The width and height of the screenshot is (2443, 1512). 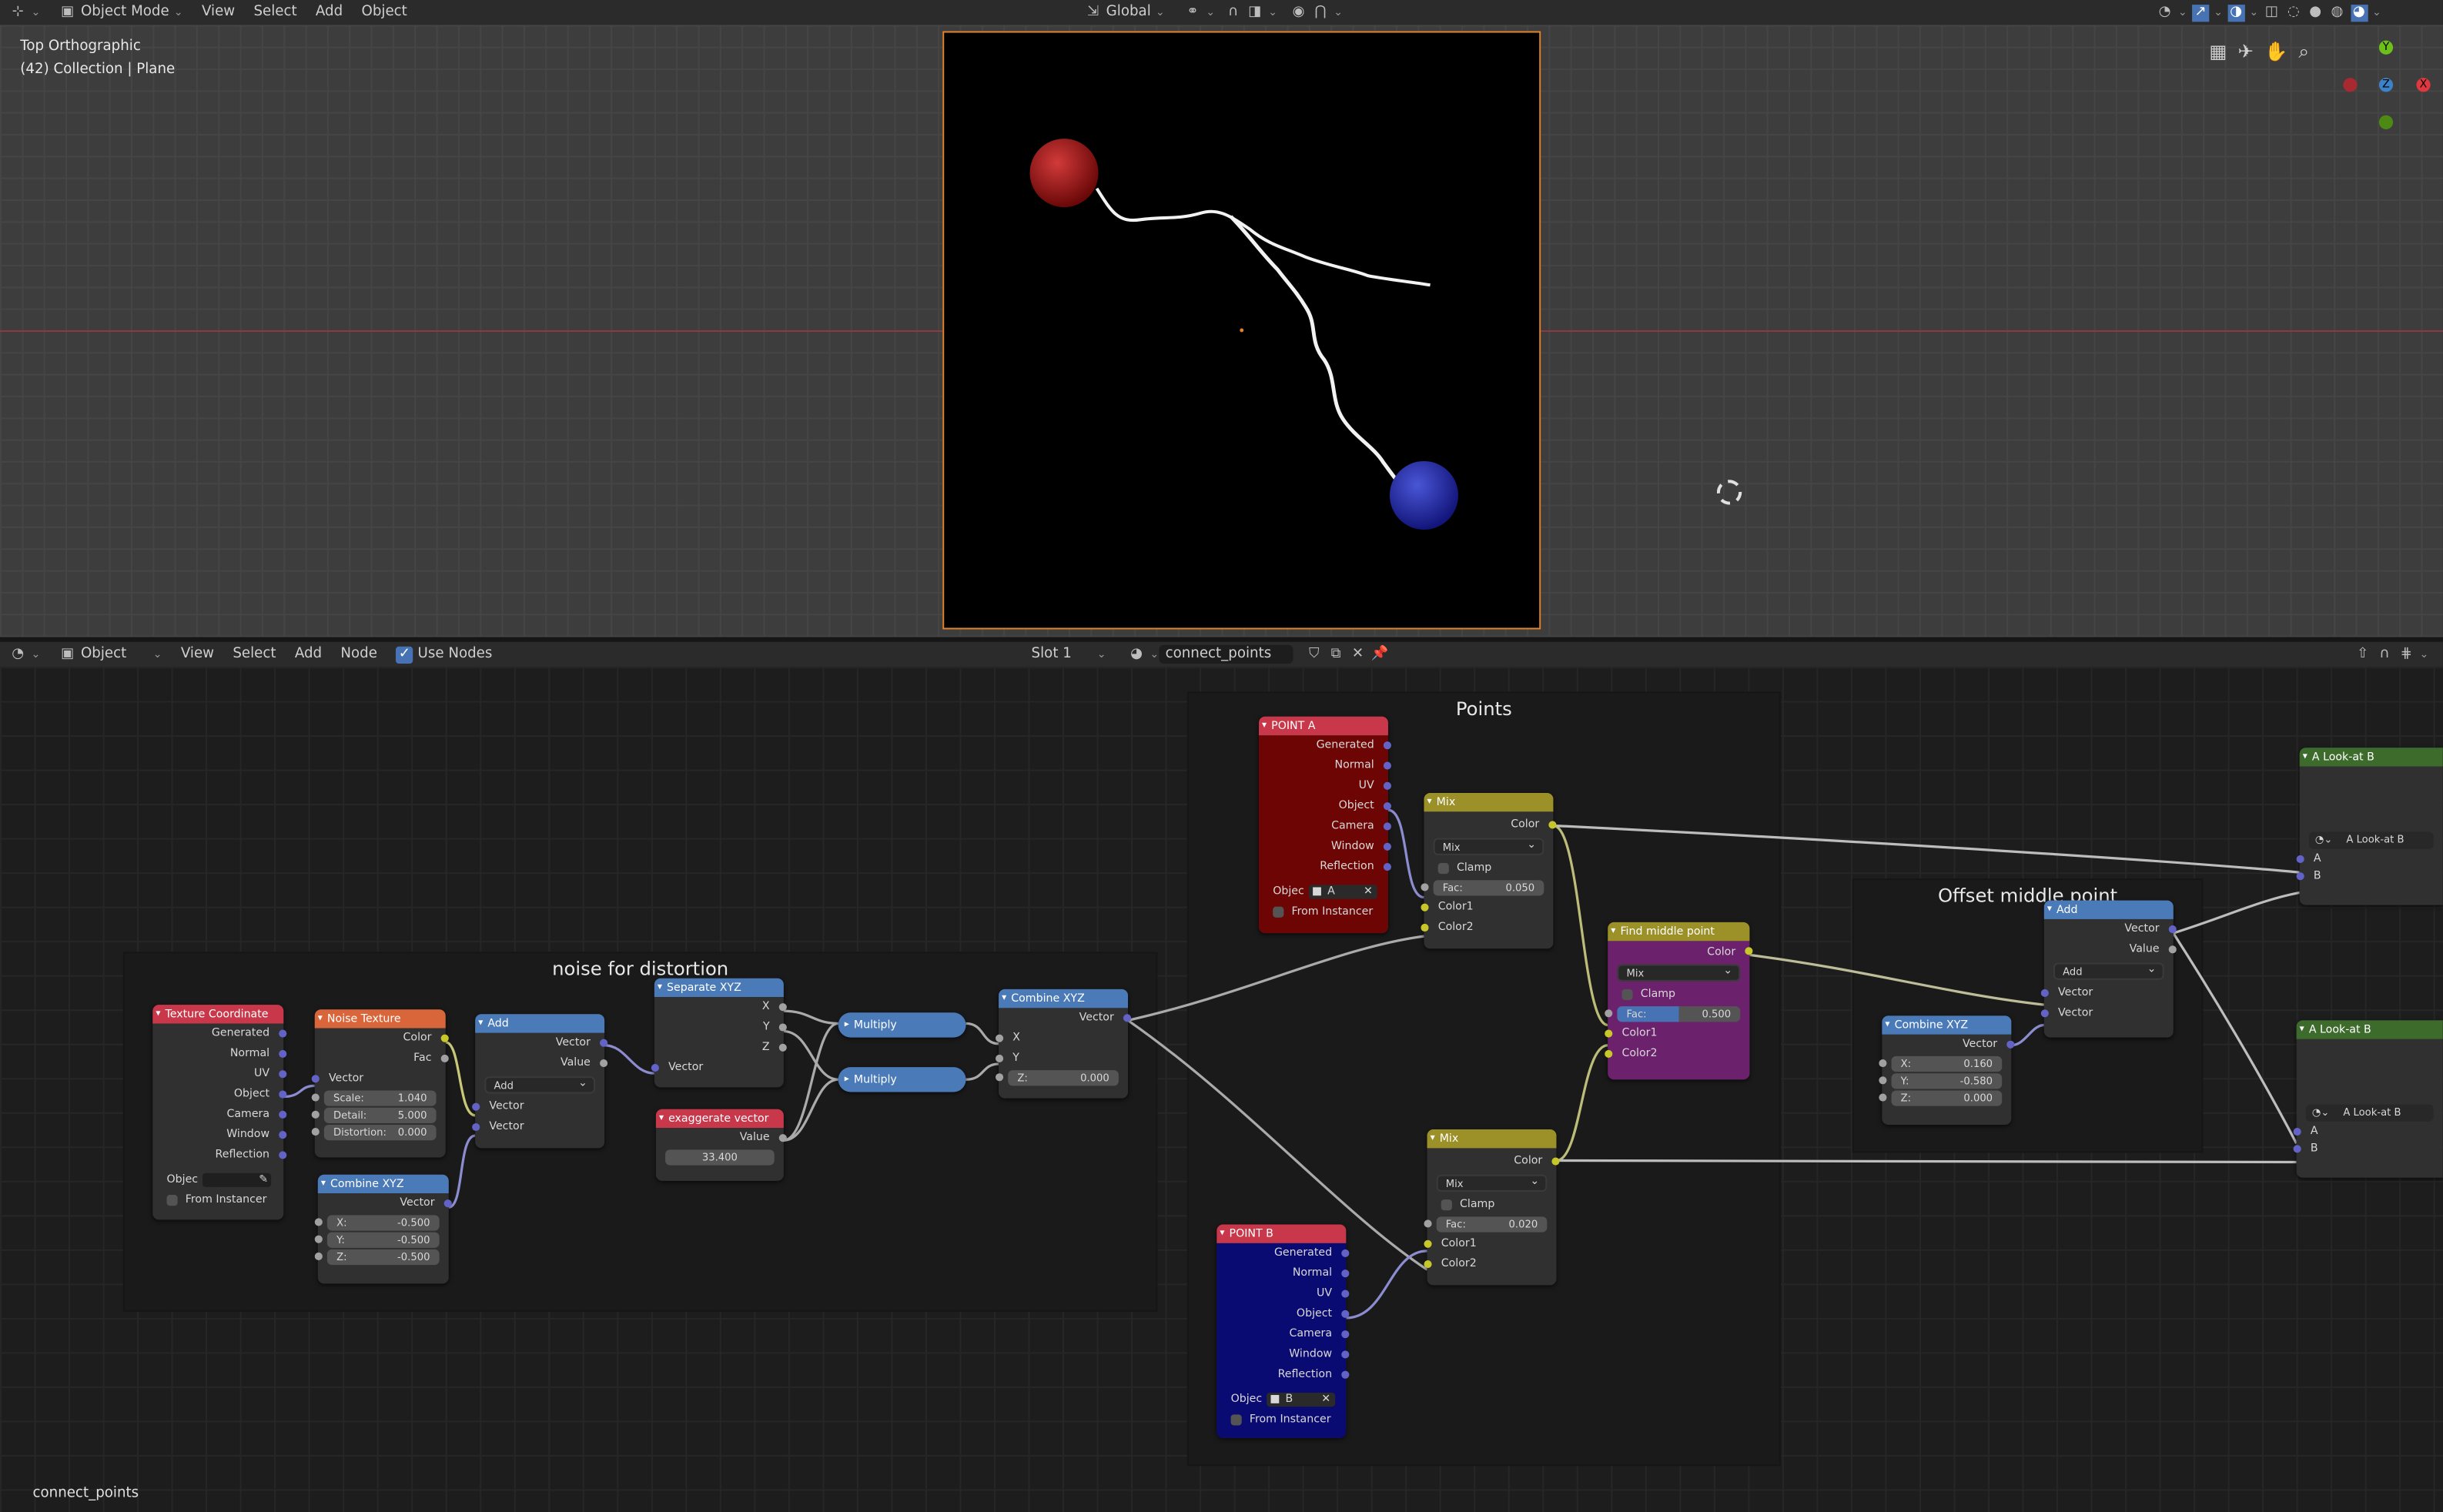 What do you see at coordinates (2368, 1099) in the screenshot?
I see `node-look-at-2: A Look-at B ◔⌄ A Look-at B A B` at bounding box center [2368, 1099].